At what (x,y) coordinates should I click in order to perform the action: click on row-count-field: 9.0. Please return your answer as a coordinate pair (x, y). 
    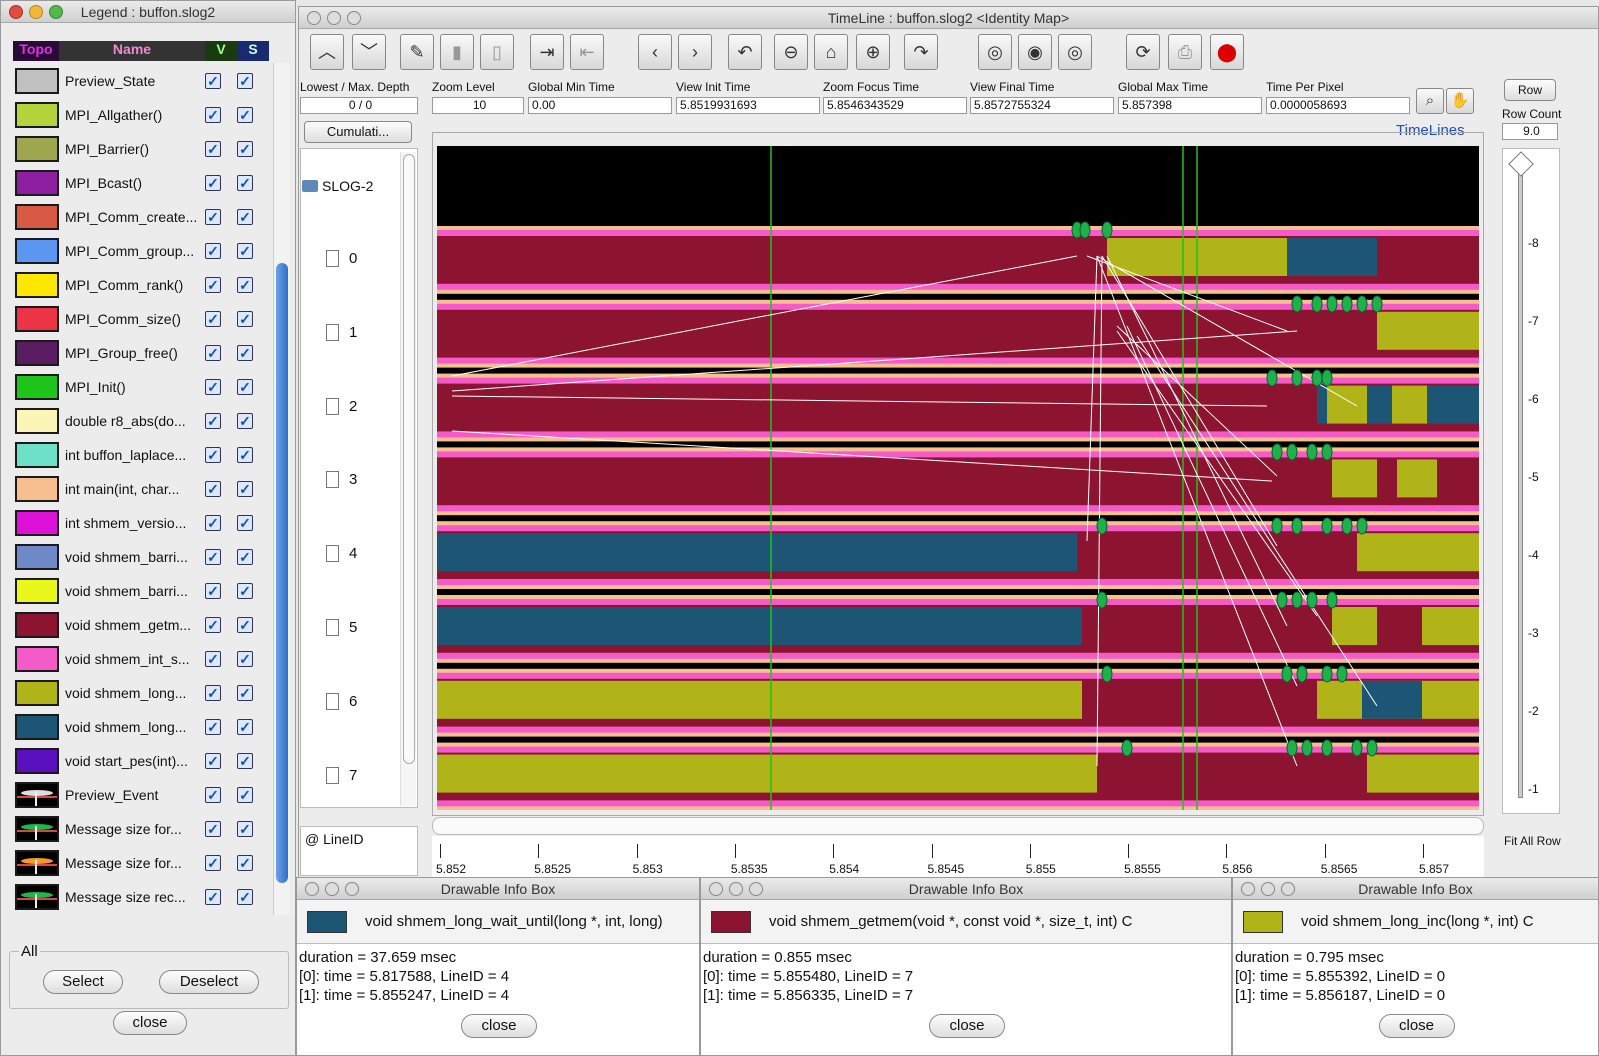
    Looking at the image, I should click on (1530, 131).